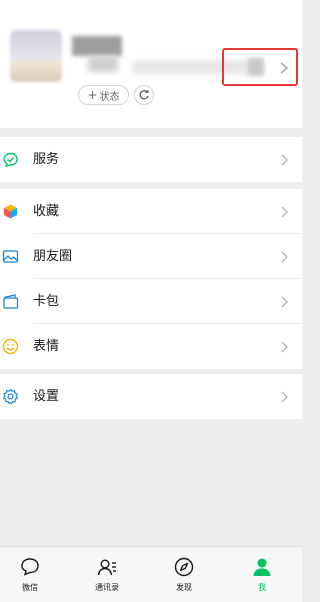 The image size is (320, 602). I want to click on plus-icon: +, so click(92, 95).